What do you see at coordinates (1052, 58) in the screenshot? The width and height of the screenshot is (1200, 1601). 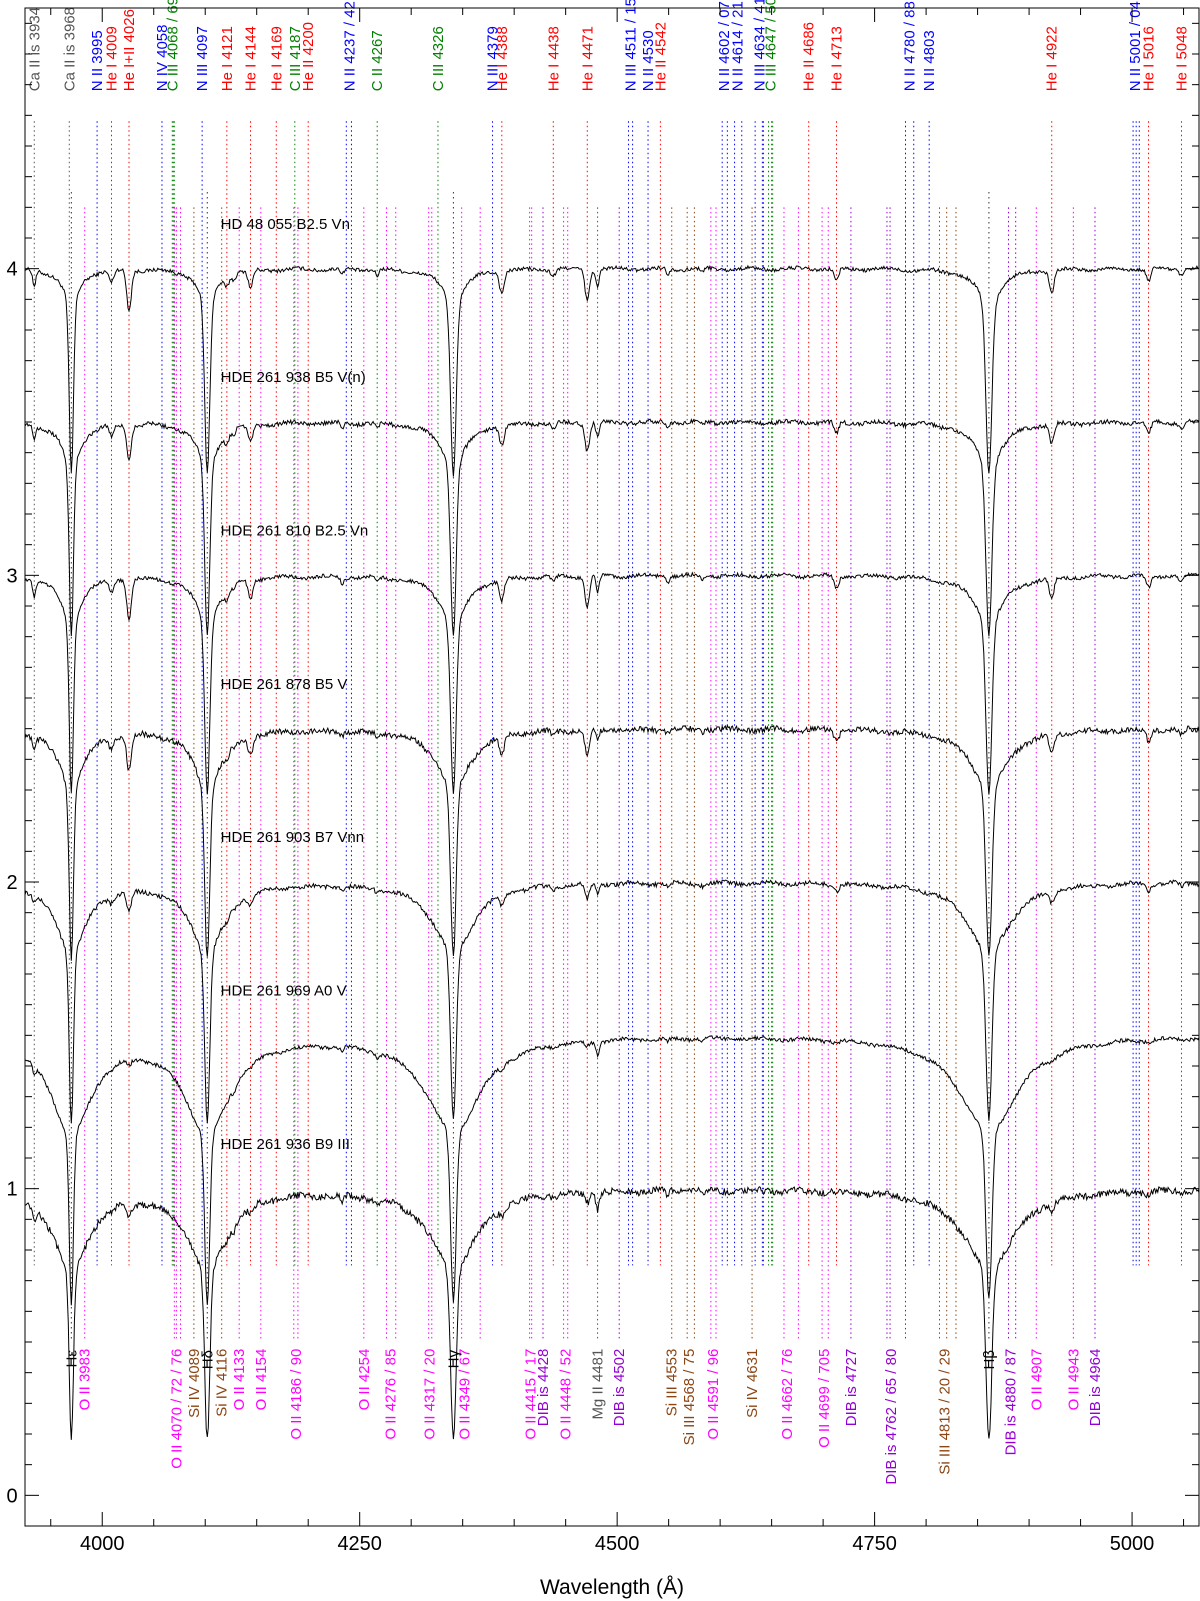 I see `line-id-label: He I 4922` at bounding box center [1052, 58].